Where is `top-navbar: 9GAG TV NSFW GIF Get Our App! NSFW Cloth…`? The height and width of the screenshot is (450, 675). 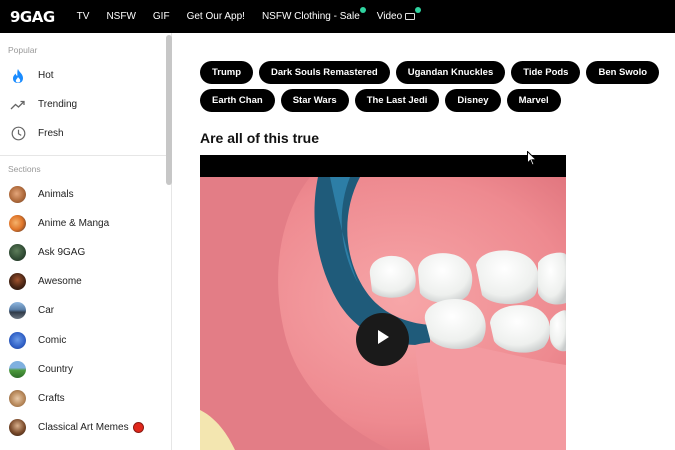 top-navbar: 9GAG TV NSFW GIF Get Our App! NSFW Cloth… is located at coordinates (337, 16).